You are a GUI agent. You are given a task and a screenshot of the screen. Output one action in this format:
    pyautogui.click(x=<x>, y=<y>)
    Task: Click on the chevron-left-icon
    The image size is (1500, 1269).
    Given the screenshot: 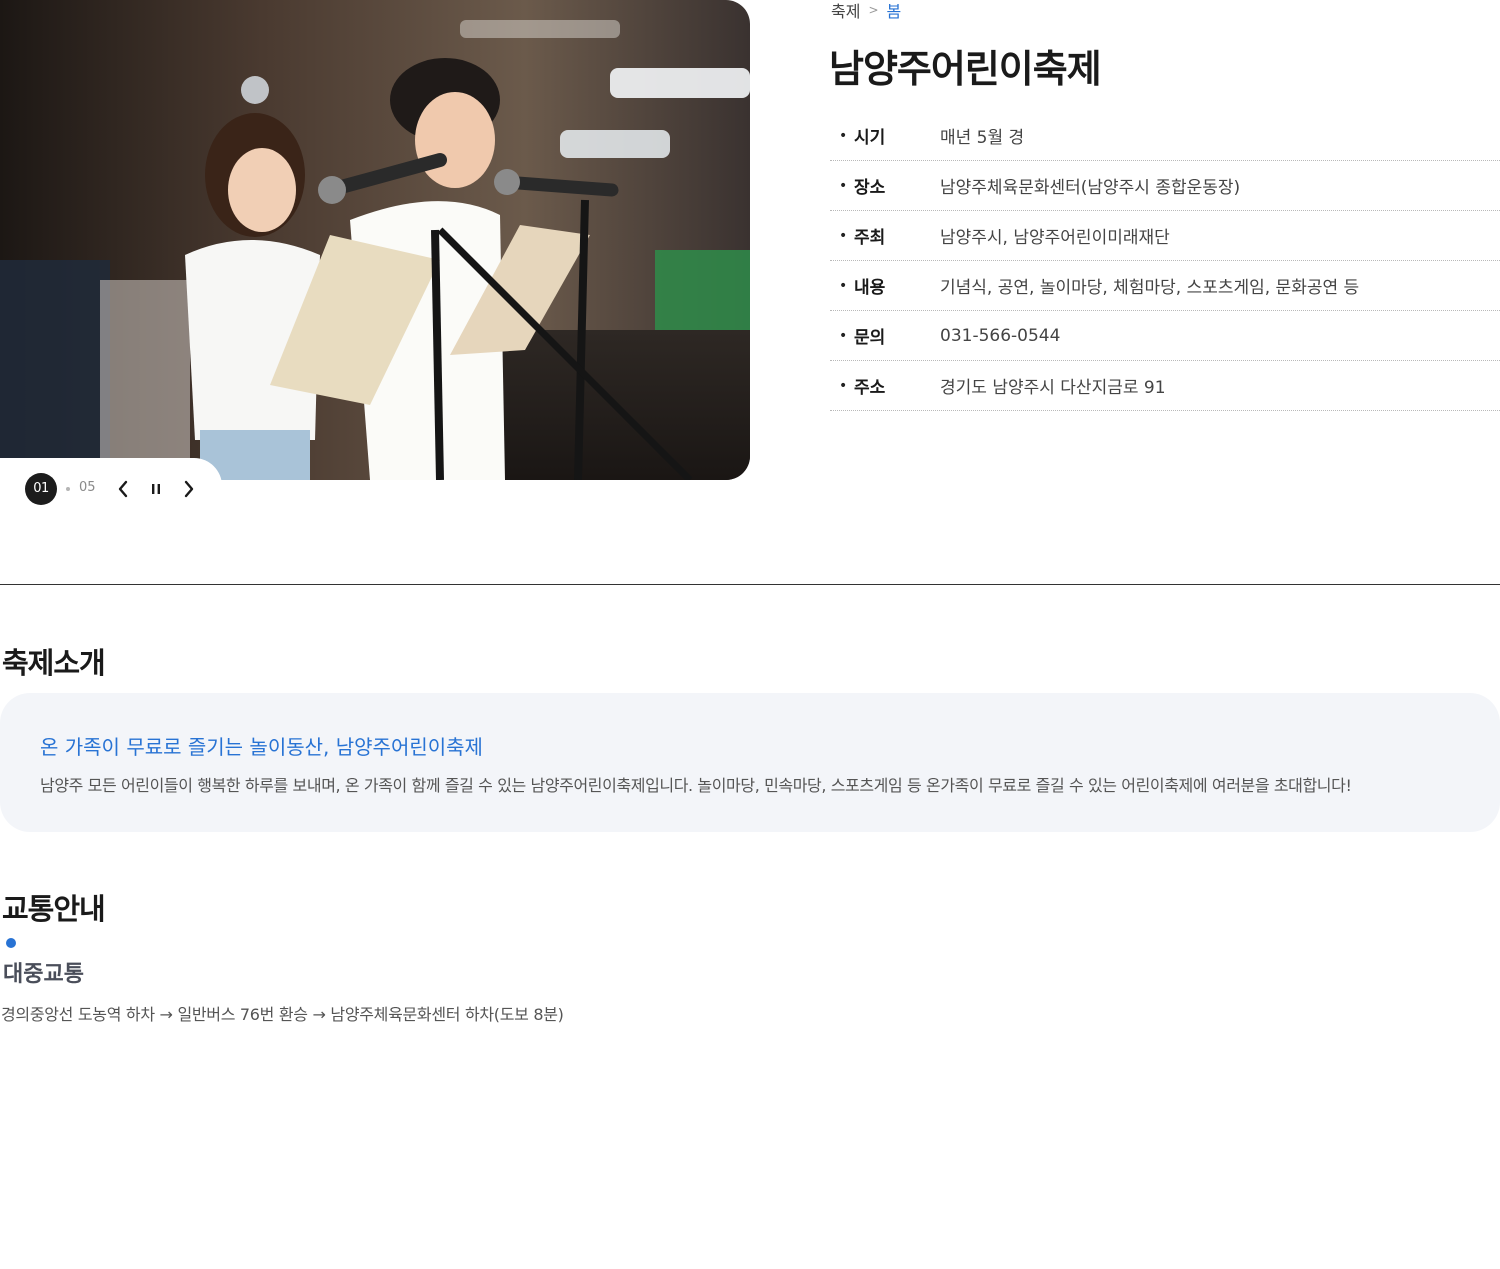 What is the action you would take?
    pyautogui.click(x=123, y=489)
    